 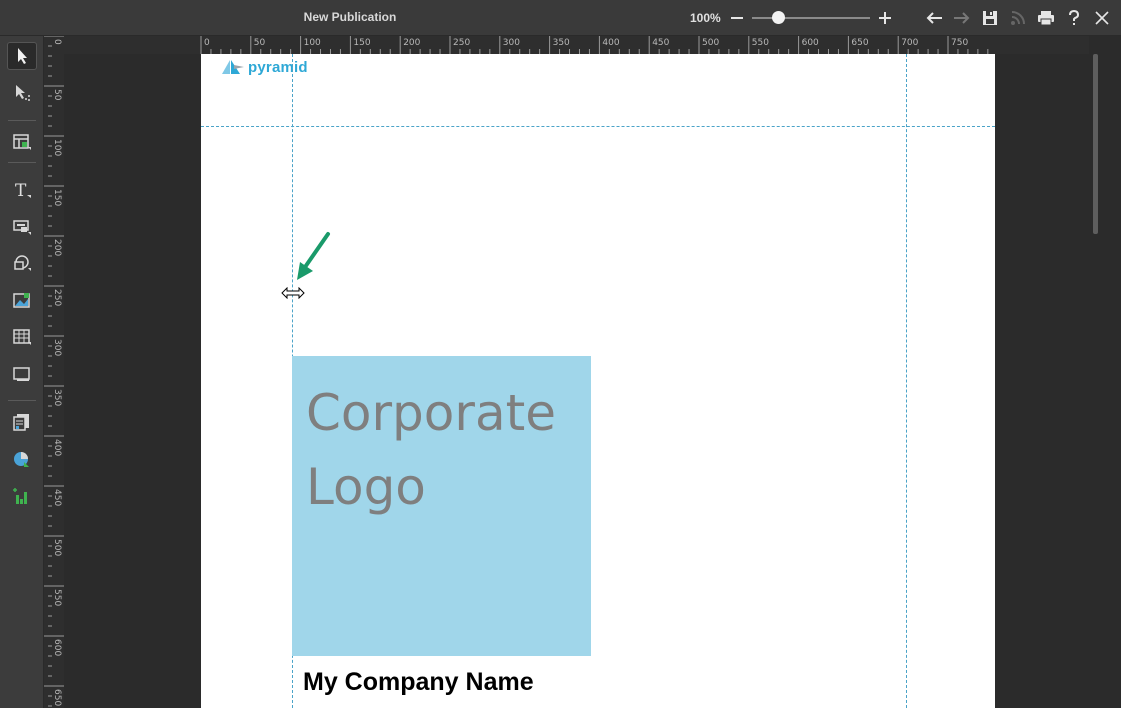 What do you see at coordinates (418, 682) in the screenshot?
I see `company-name-text: My Company Name` at bounding box center [418, 682].